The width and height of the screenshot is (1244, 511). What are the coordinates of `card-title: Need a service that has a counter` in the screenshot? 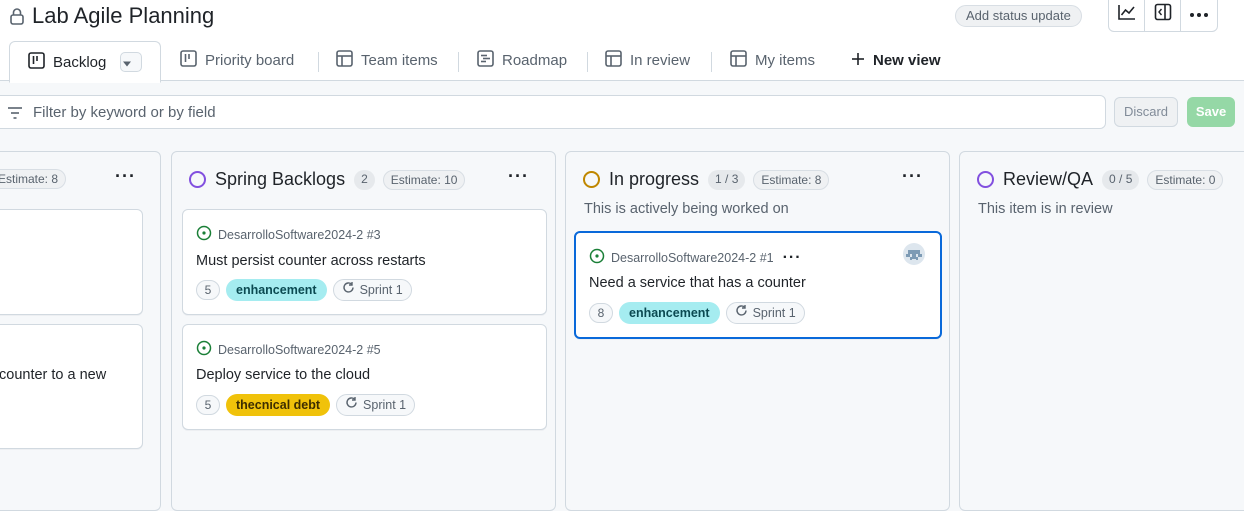 It's located at (697, 283).